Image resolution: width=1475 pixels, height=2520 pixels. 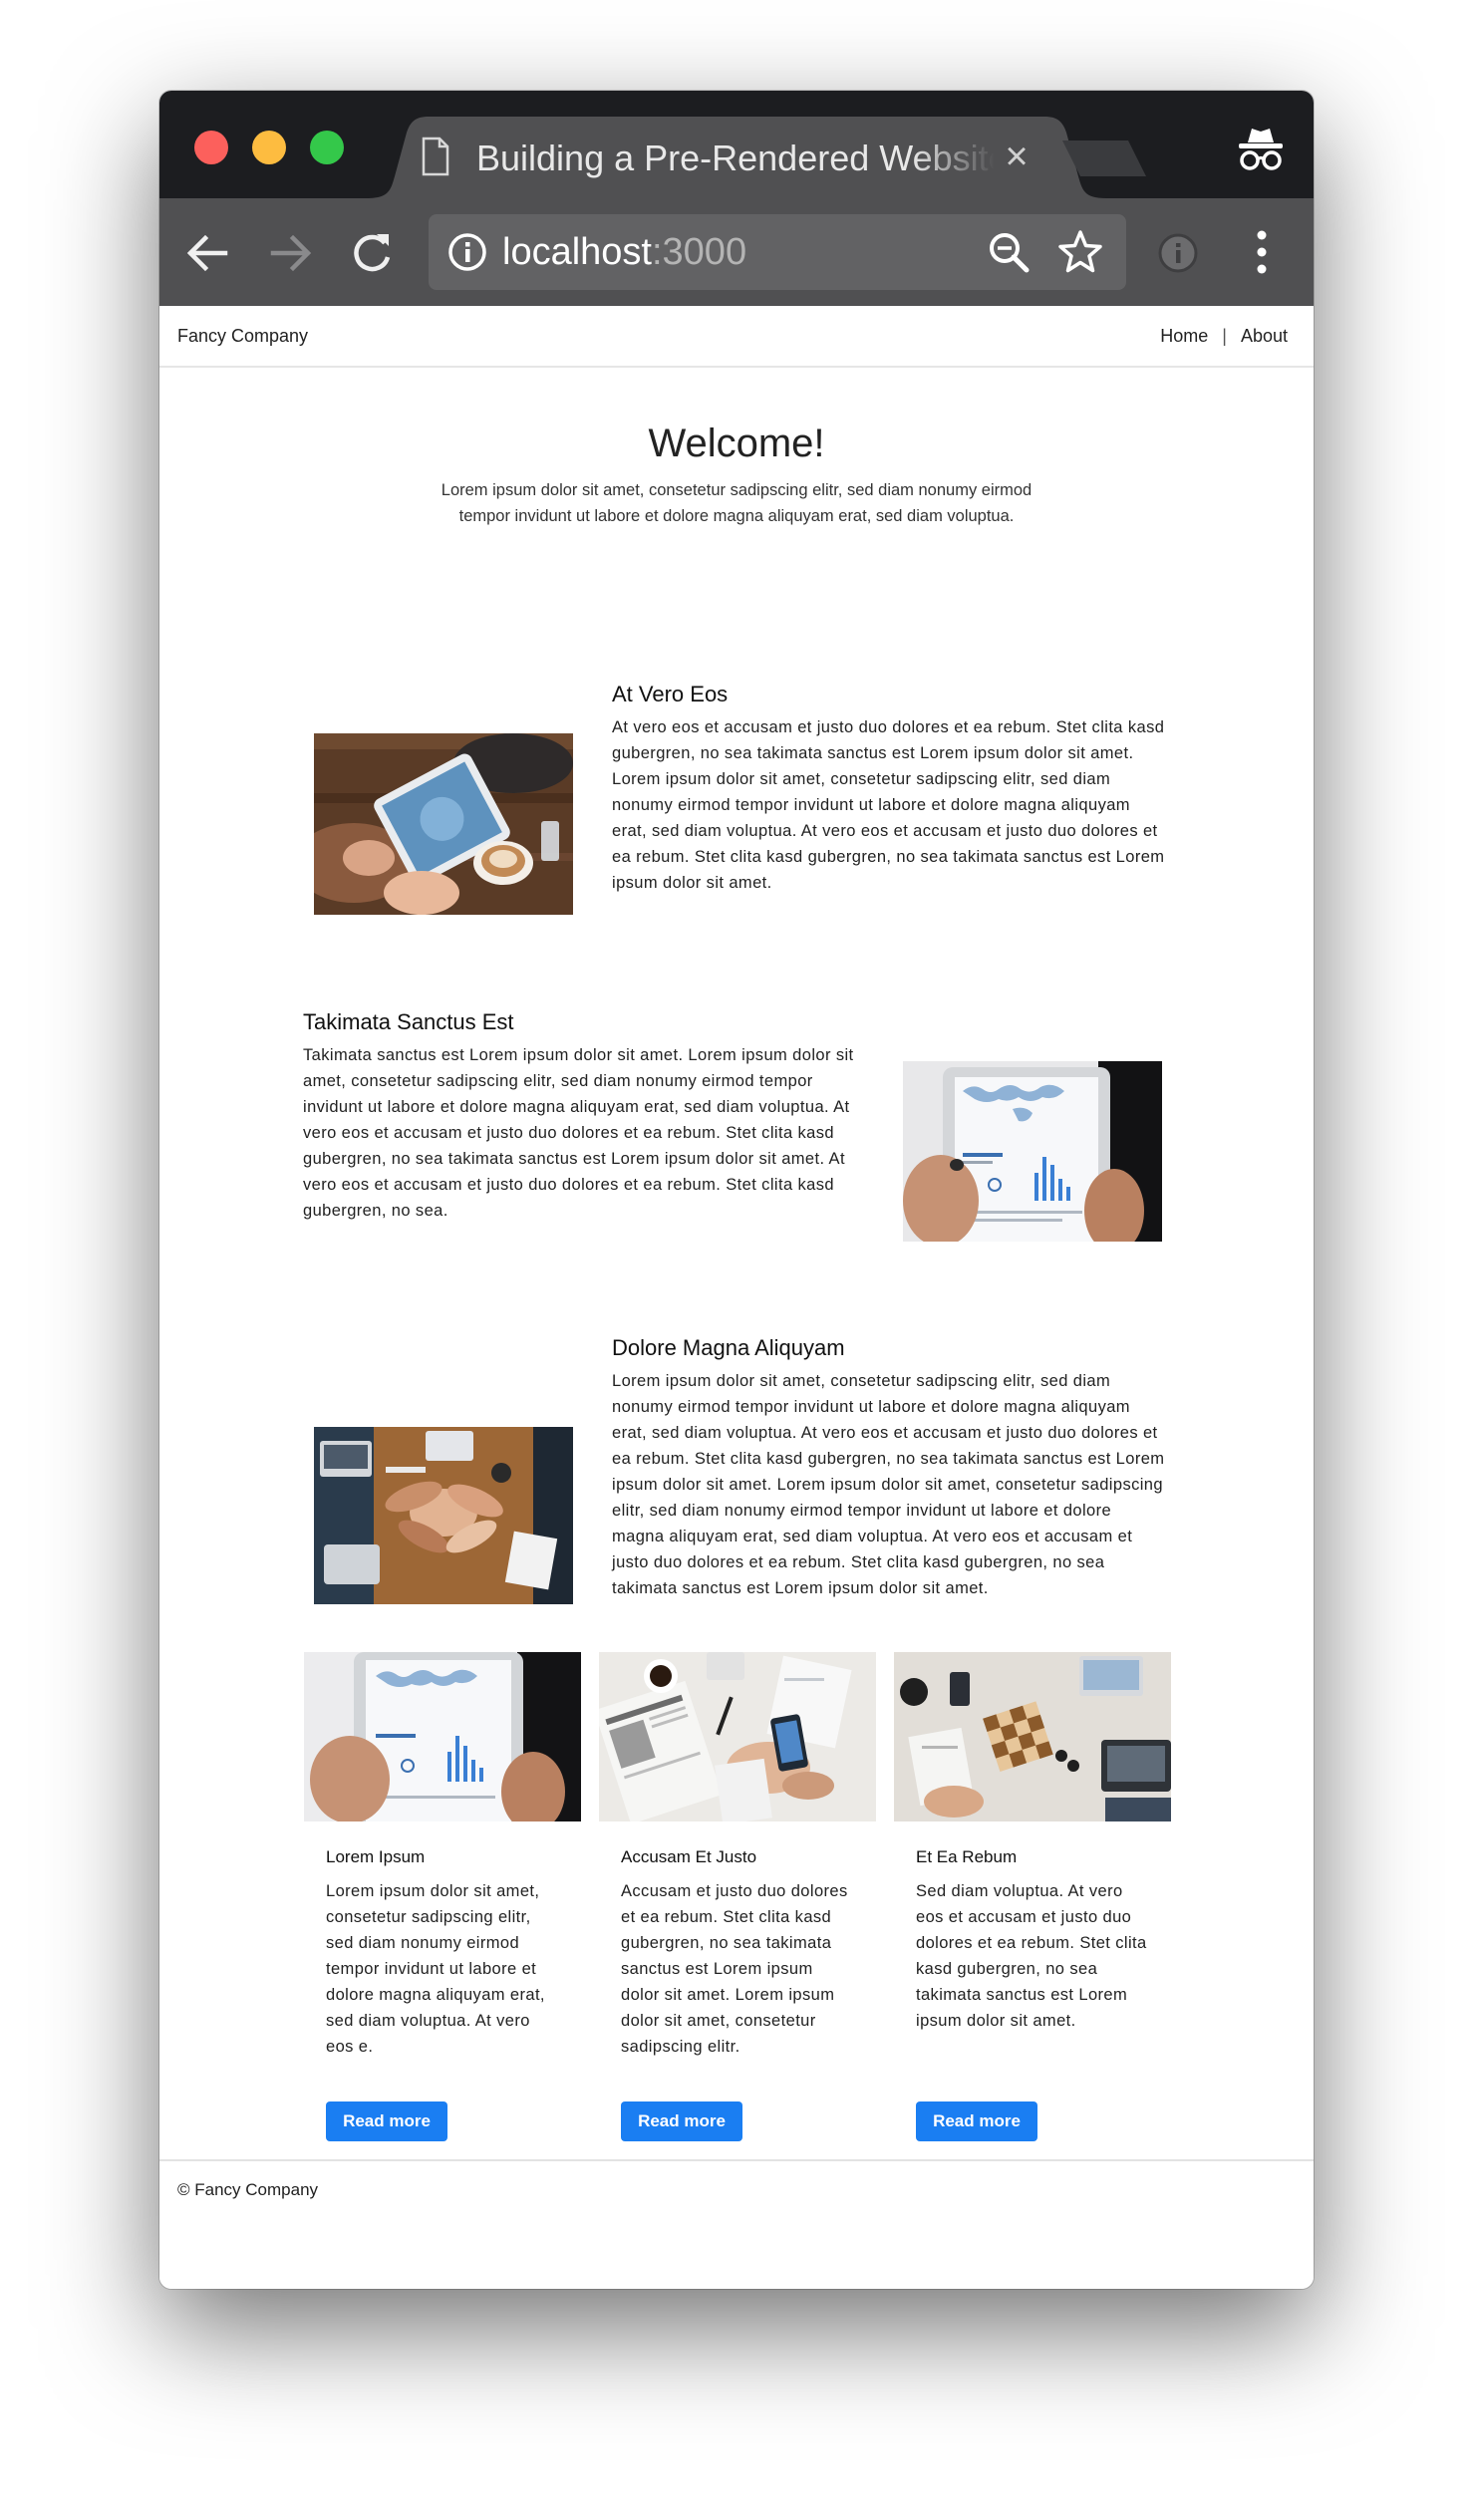 I want to click on nav-home-link: Home, so click(x=1184, y=336).